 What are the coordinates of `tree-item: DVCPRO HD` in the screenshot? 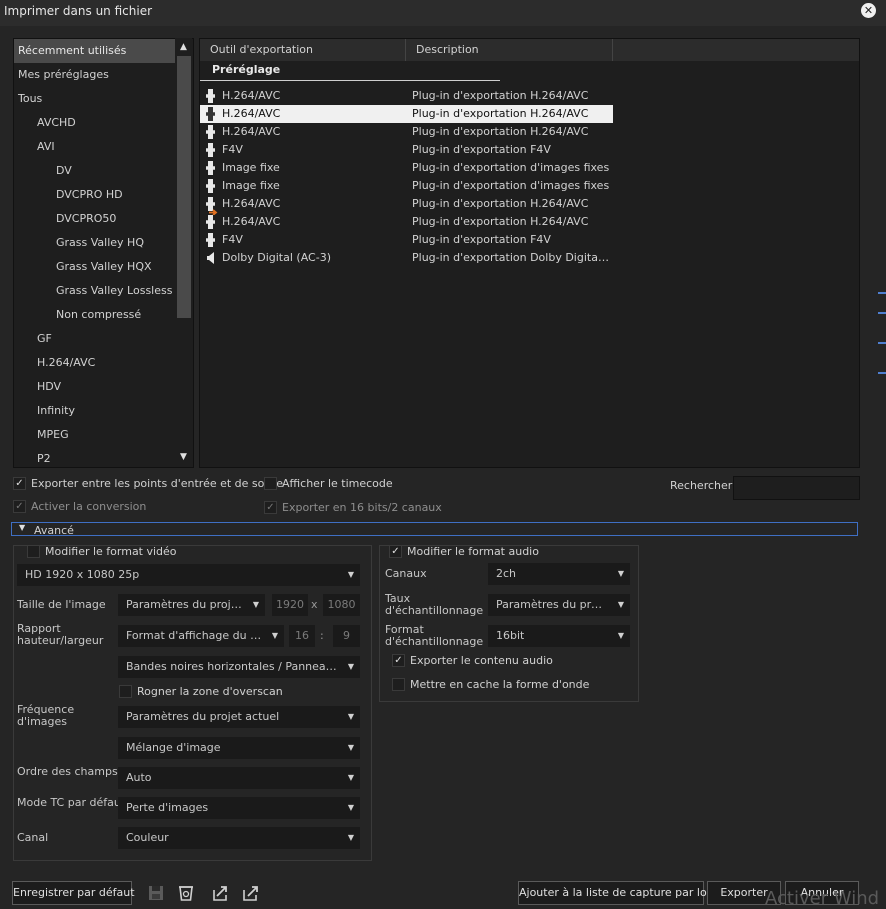 It's located at (94, 195).